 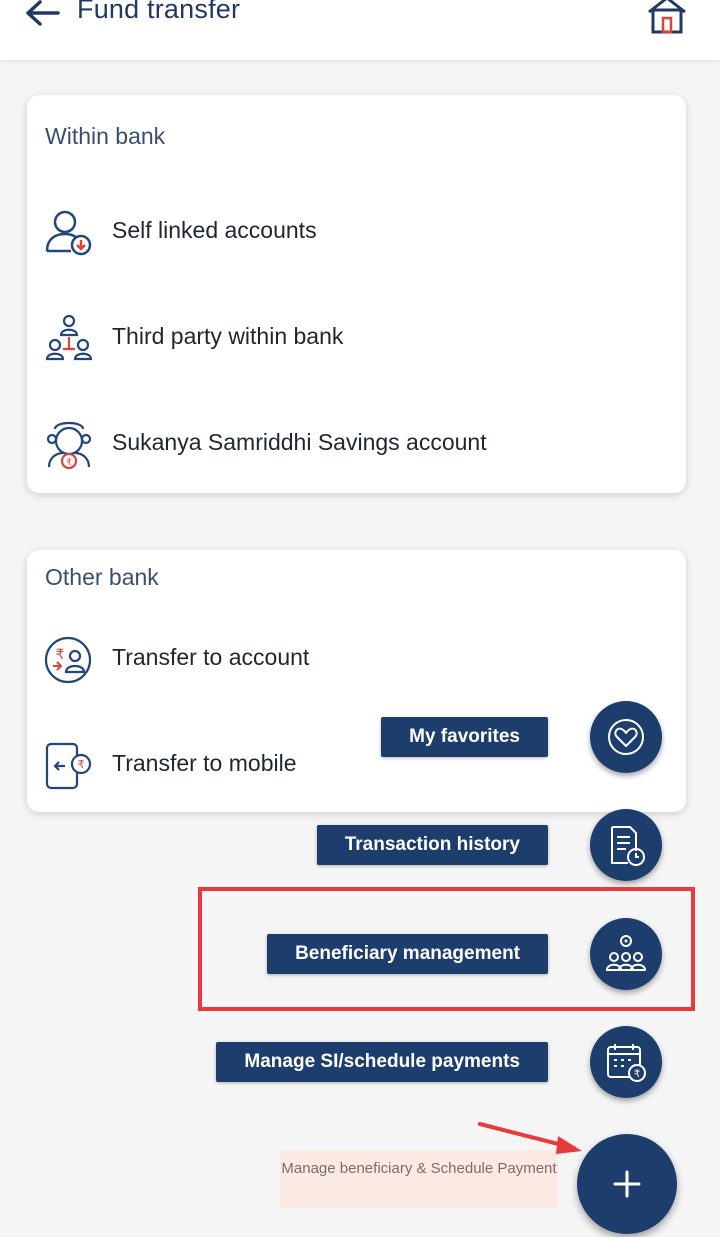 What do you see at coordinates (204, 763) in the screenshot?
I see `option-label: Transfer to mobile` at bounding box center [204, 763].